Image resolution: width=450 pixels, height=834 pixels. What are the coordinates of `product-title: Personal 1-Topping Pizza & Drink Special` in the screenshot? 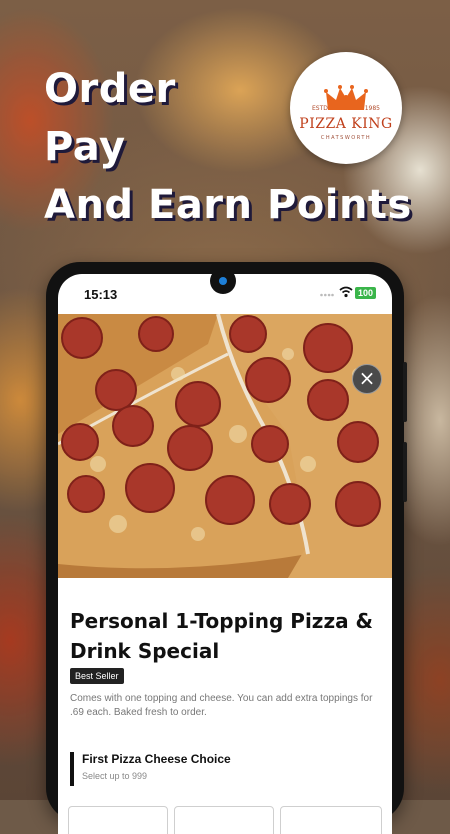 It's located at (221, 636).